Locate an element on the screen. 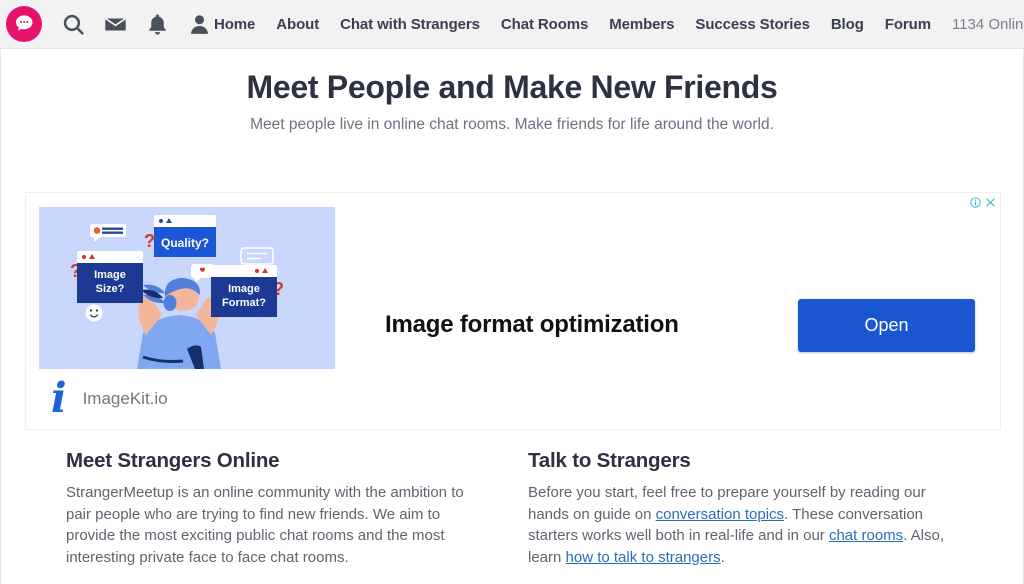  nav-link-forum: Forum is located at coordinates (908, 24).